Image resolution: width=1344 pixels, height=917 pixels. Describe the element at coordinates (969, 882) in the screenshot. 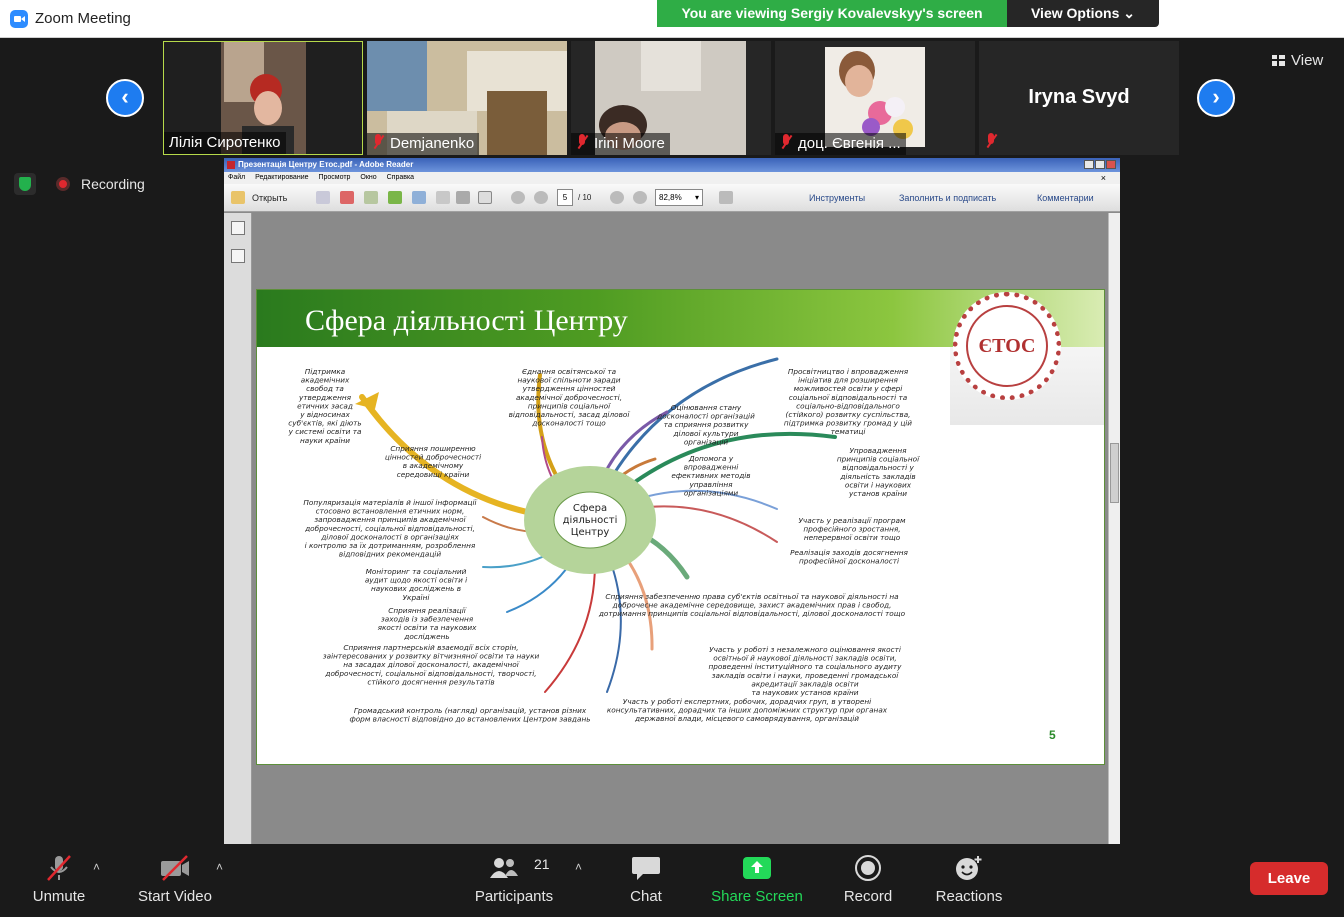

I see `reactions-button: Reactions` at that location.